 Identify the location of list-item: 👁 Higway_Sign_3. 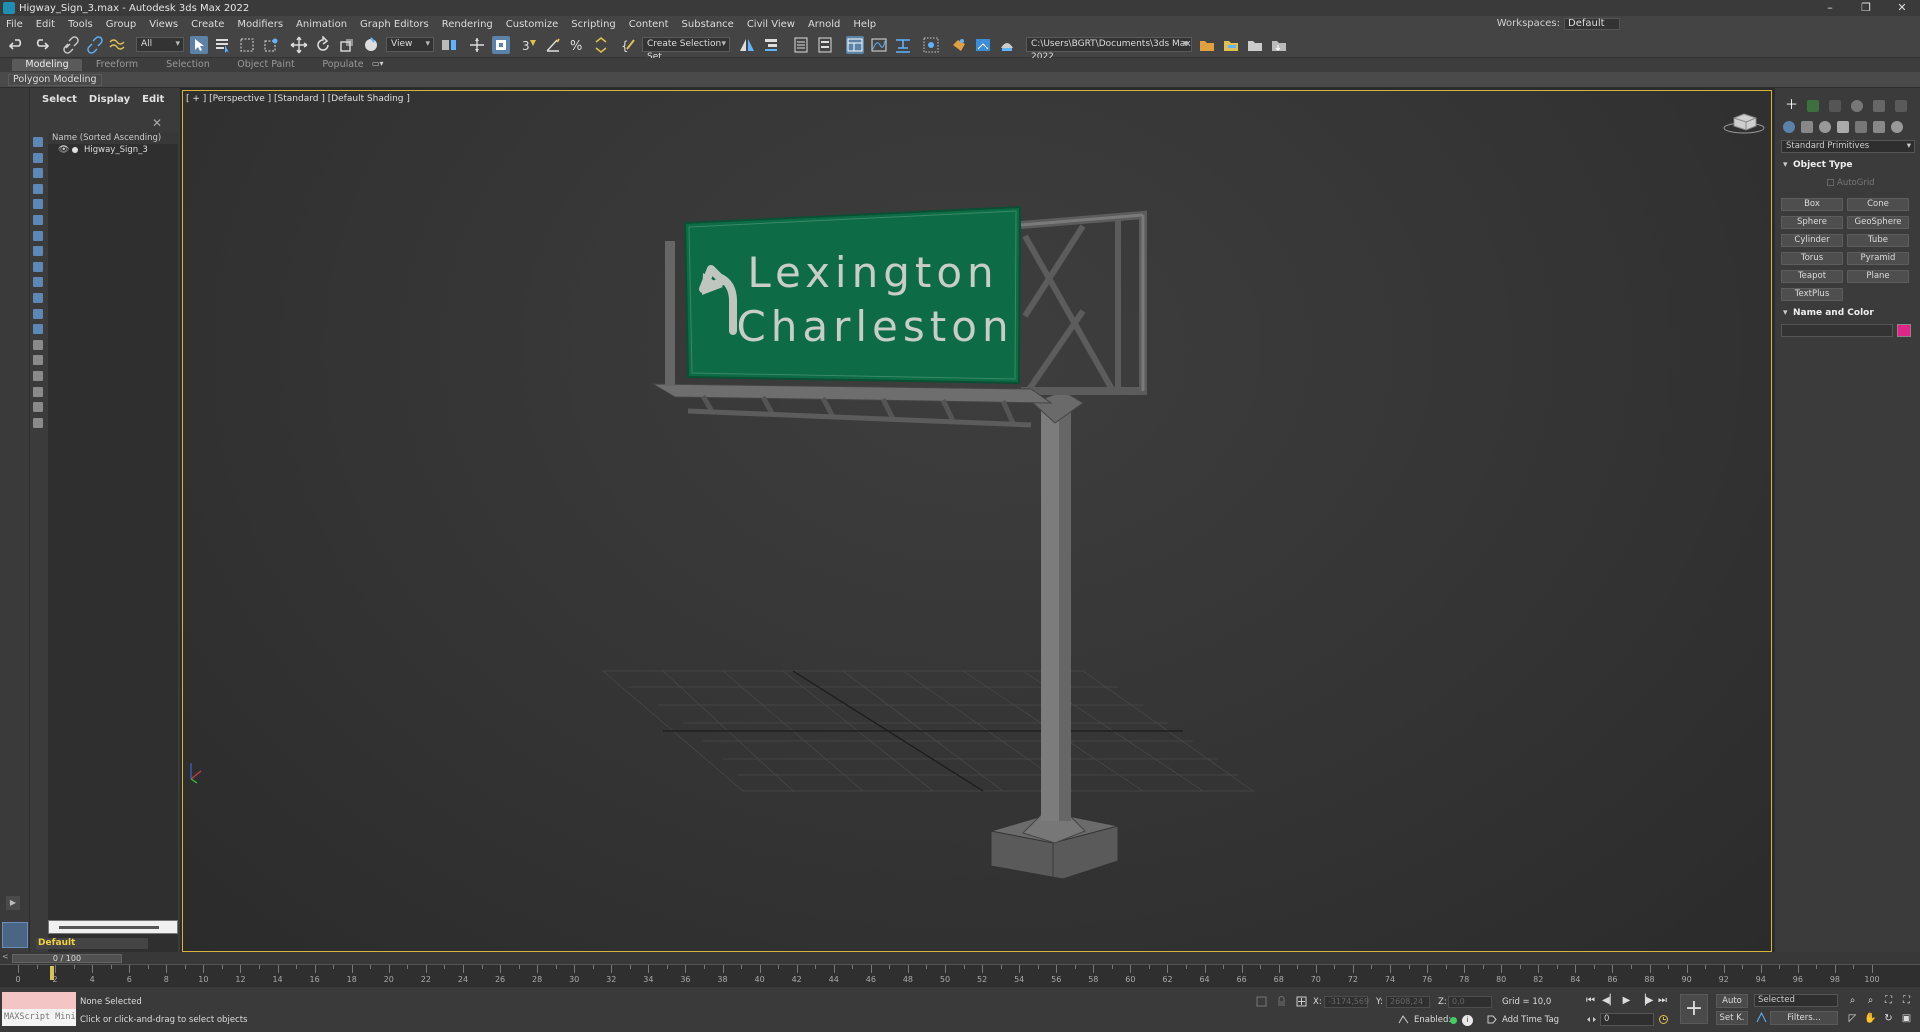
(113, 150).